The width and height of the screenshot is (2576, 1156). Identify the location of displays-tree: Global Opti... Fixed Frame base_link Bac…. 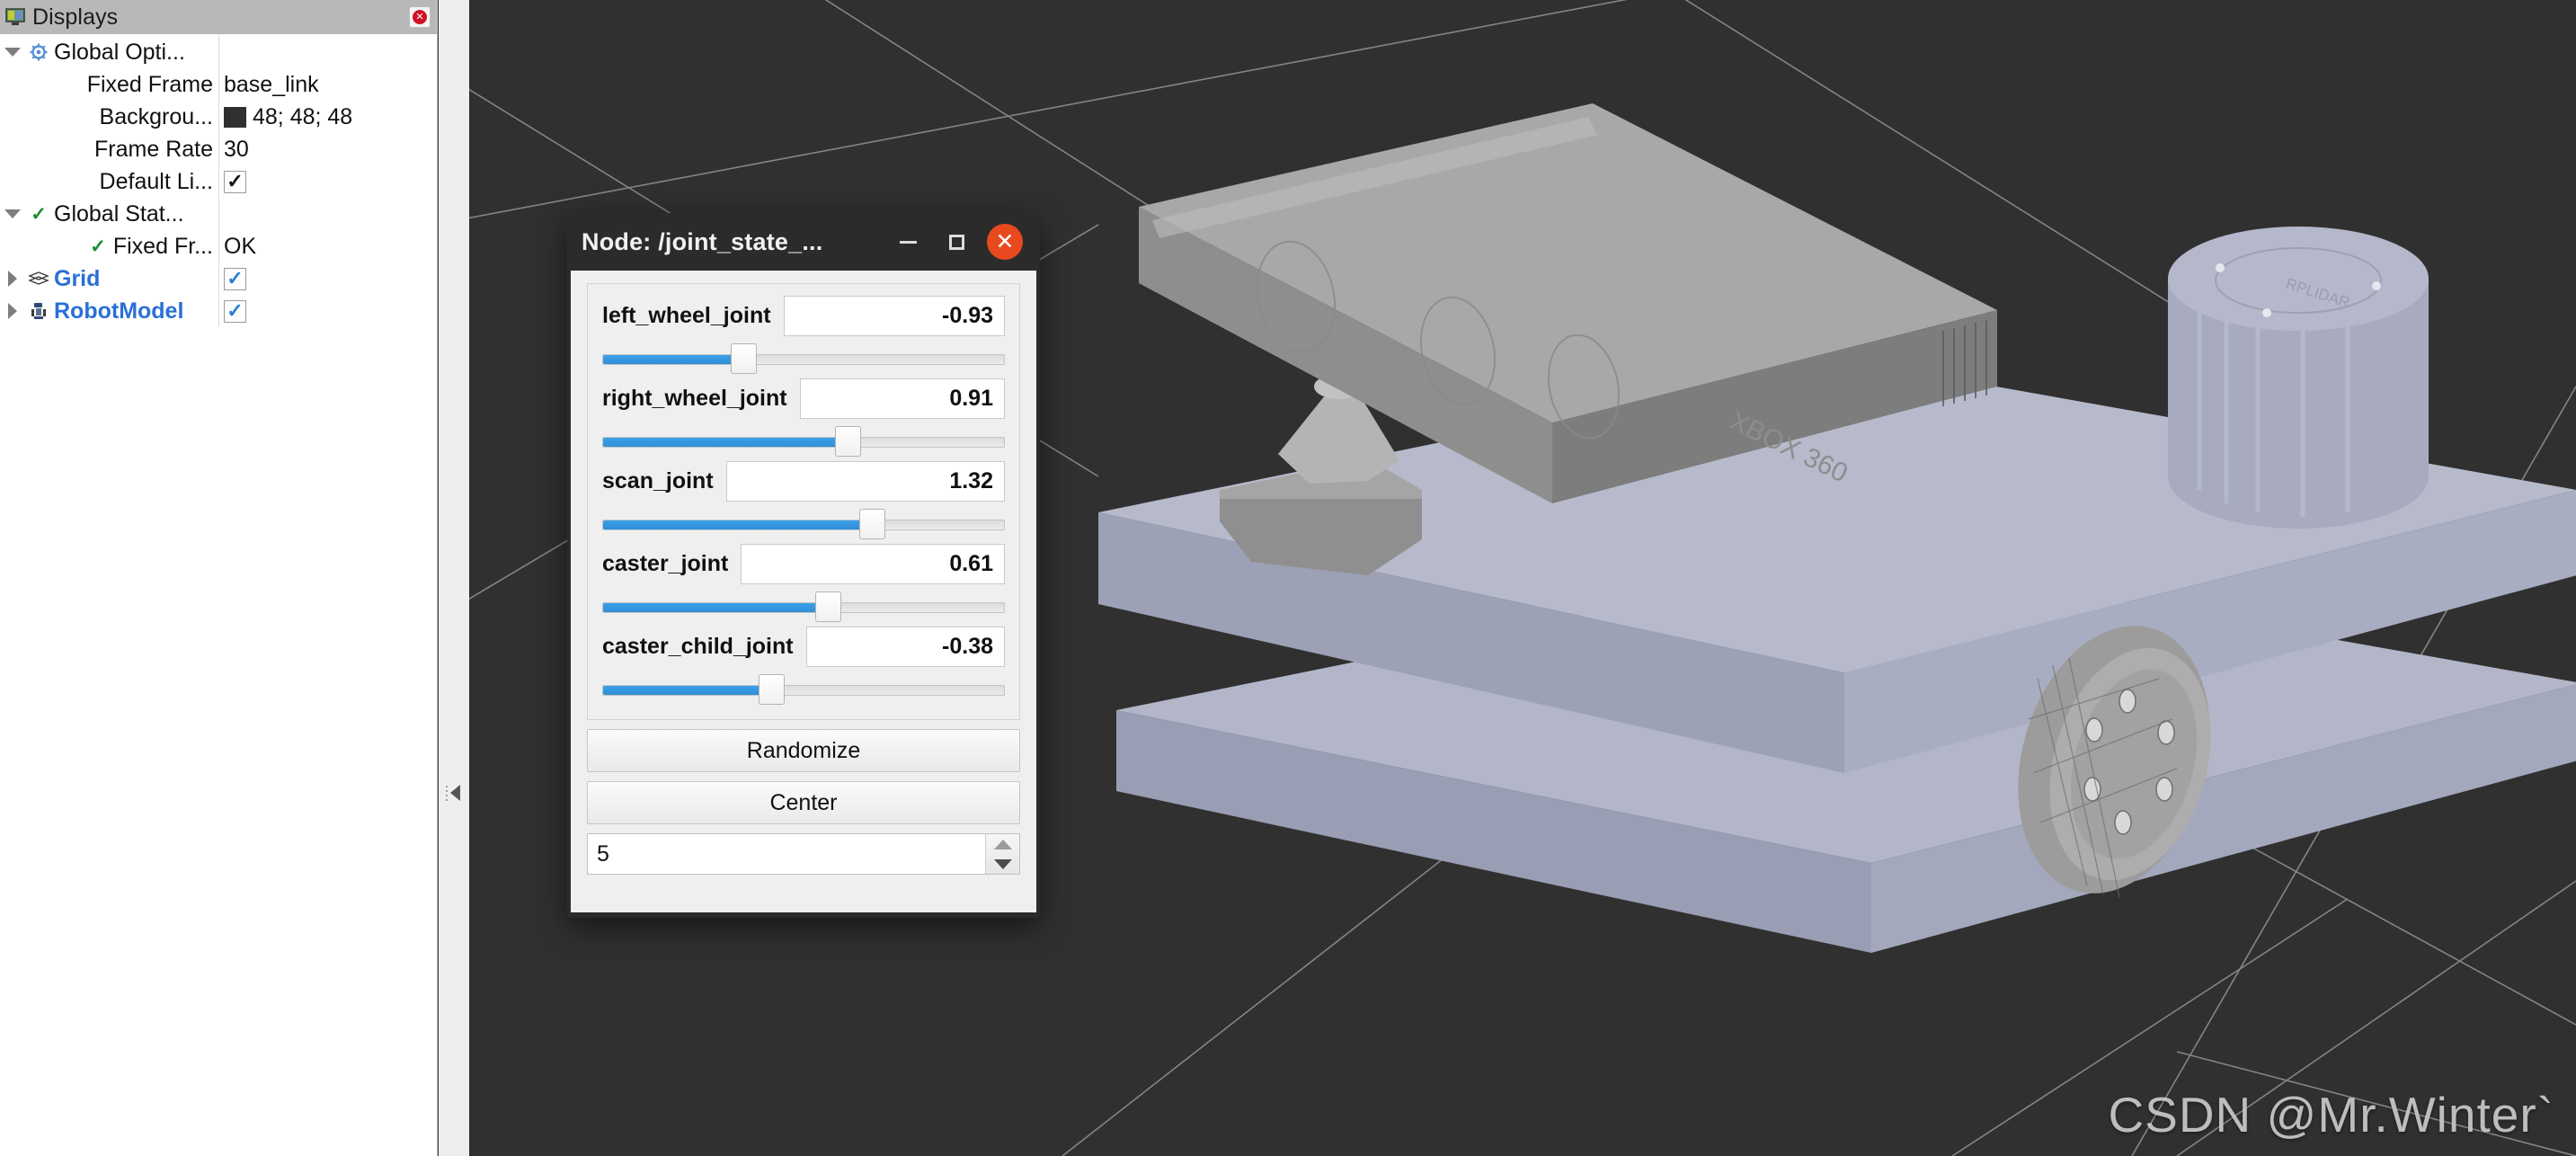
(218, 180).